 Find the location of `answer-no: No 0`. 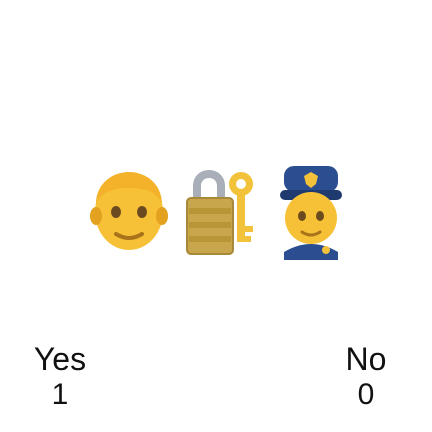

answer-no: No 0 is located at coordinates (366, 377).